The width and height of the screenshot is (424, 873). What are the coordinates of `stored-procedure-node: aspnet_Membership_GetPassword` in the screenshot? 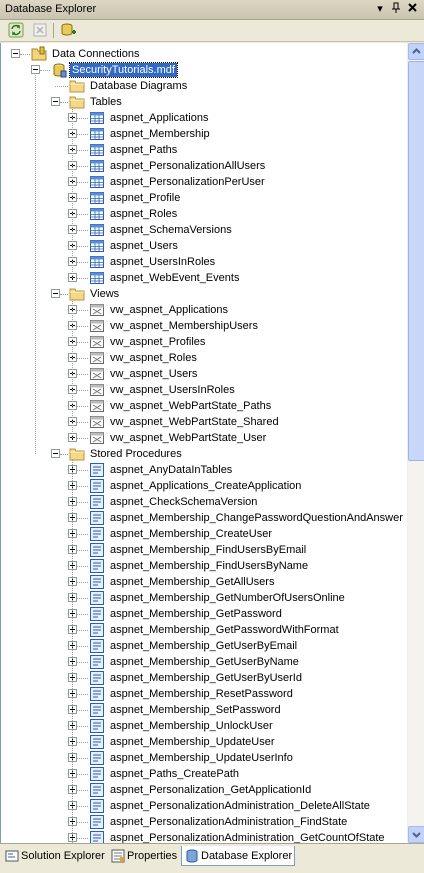 It's located at (204, 614).